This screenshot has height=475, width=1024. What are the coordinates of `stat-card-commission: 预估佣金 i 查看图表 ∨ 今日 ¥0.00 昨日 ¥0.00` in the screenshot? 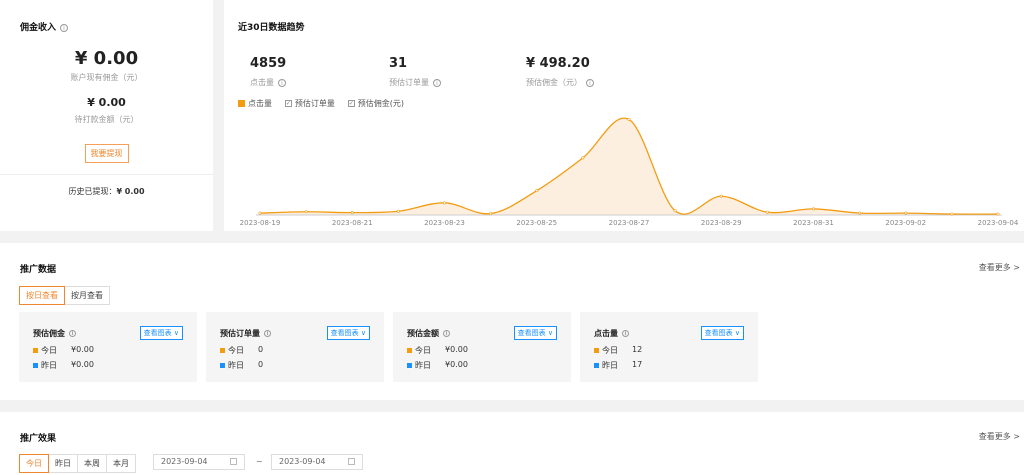 It's located at (108, 347).